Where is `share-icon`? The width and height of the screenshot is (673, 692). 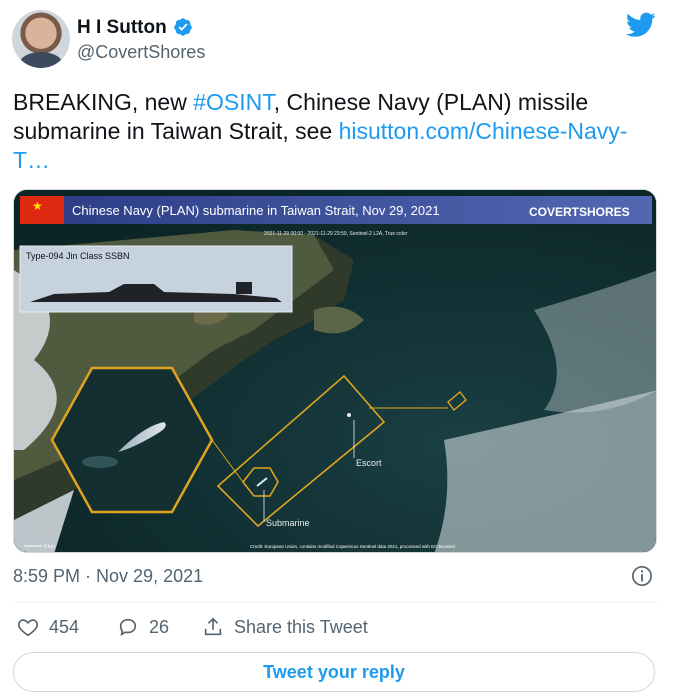
share-icon is located at coordinates (213, 626).